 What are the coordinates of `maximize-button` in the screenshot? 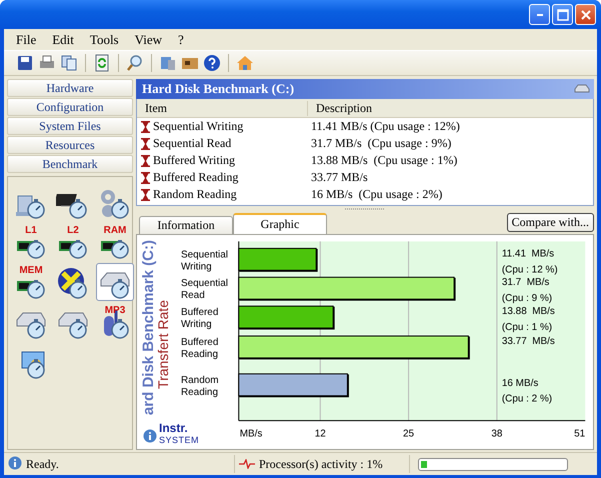 It's located at (562, 14).